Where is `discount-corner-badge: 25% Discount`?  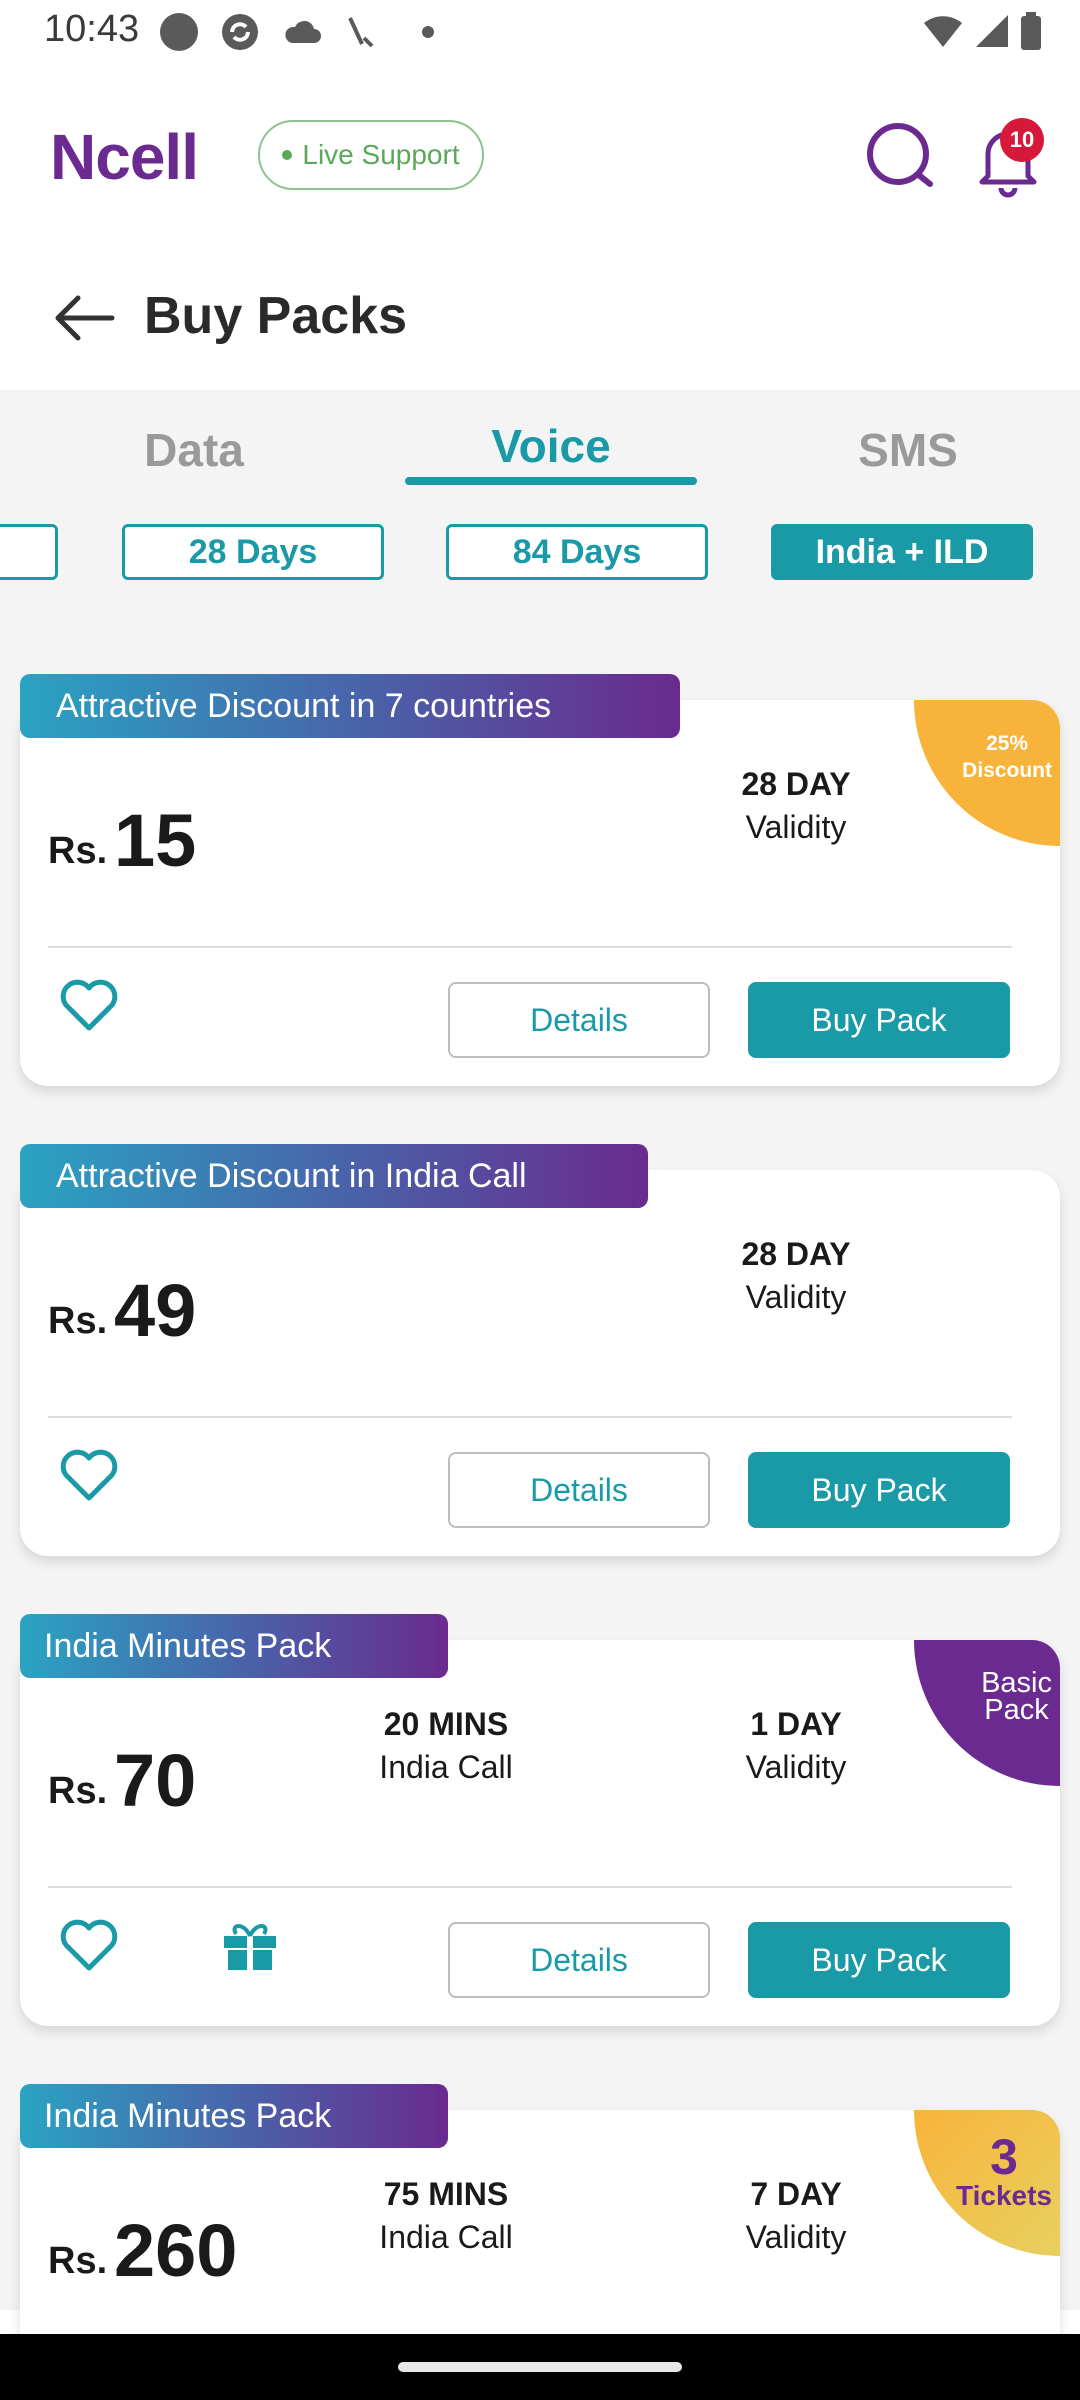 discount-corner-badge: 25% Discount is located at coordinates (987, 773).